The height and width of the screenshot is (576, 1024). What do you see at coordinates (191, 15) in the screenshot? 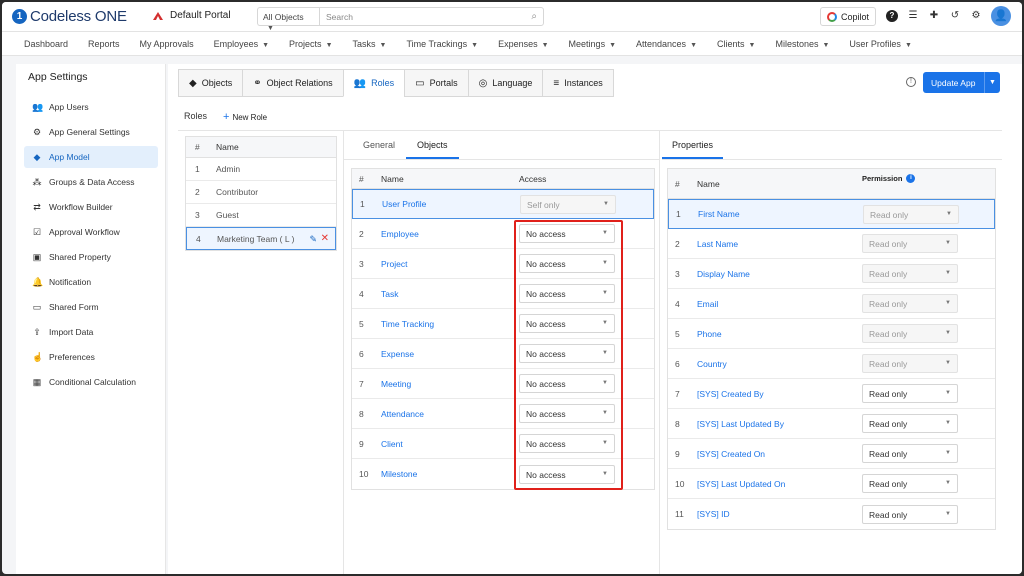
I see `portal-switcher: Default Portal` at bounding box center [191, 15].